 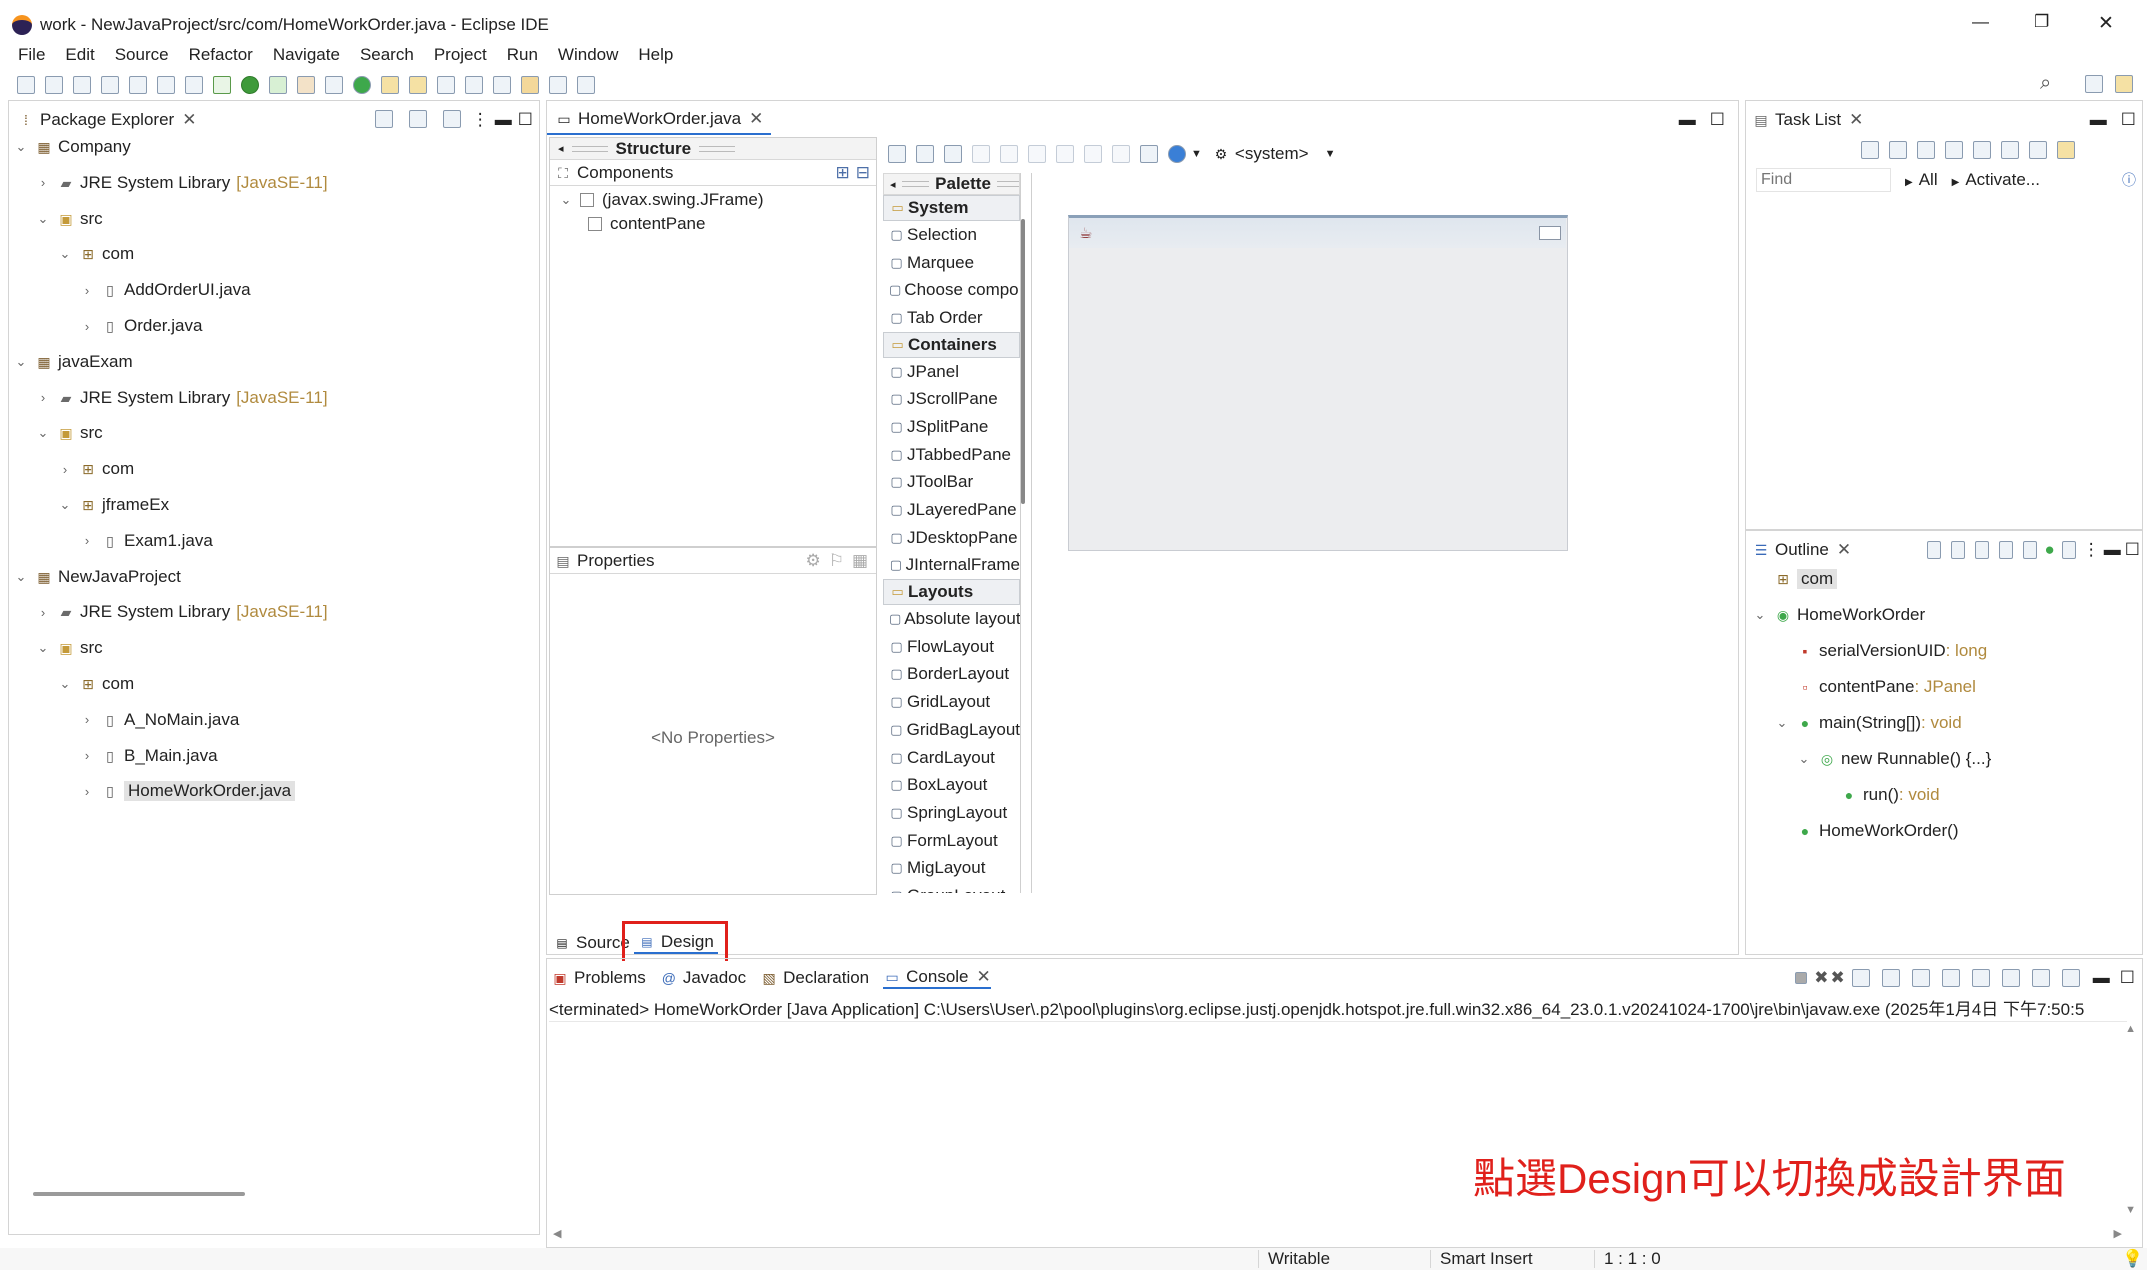 What do you see at coordinates (598, 978) in the screenshot?
I see `problems-tab: ▣ Problems` at bounding box center [598, 978].